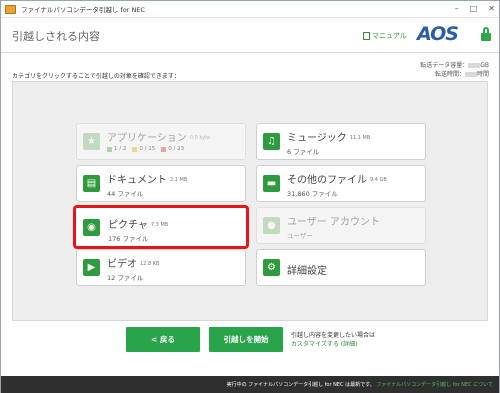 This screenshot has width=500, height=393. I want to click on tile-subtitle: 31,860 ファイル, so click(312, 194).